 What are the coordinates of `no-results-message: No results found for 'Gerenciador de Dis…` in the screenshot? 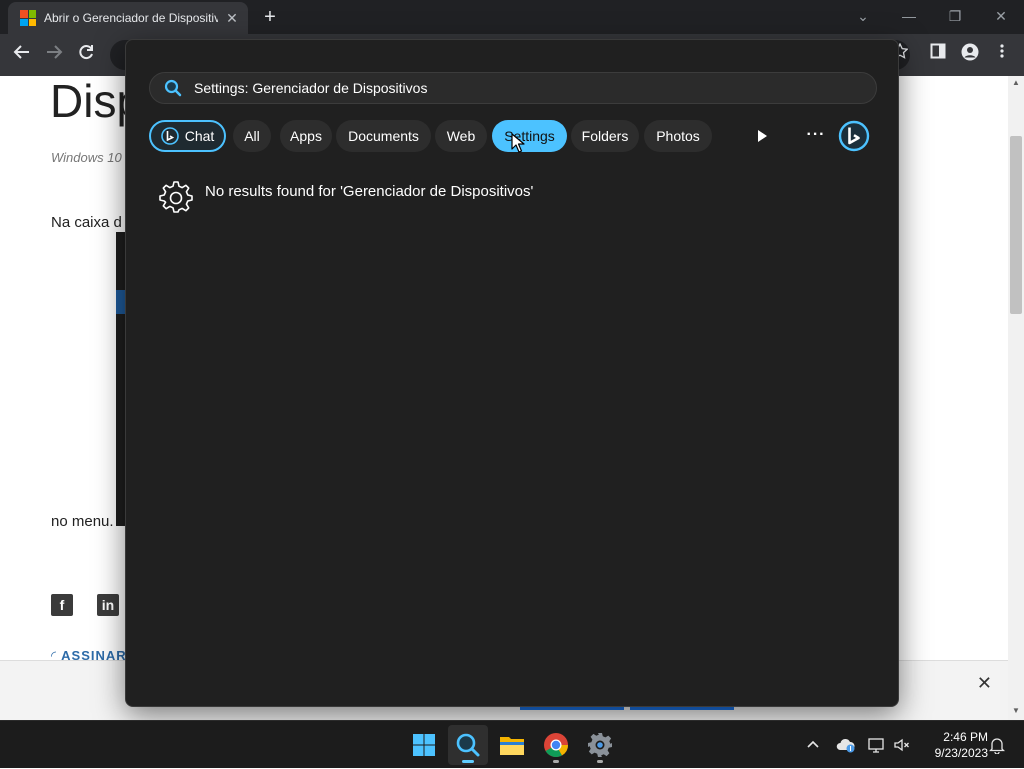 It's located at (369, 191).